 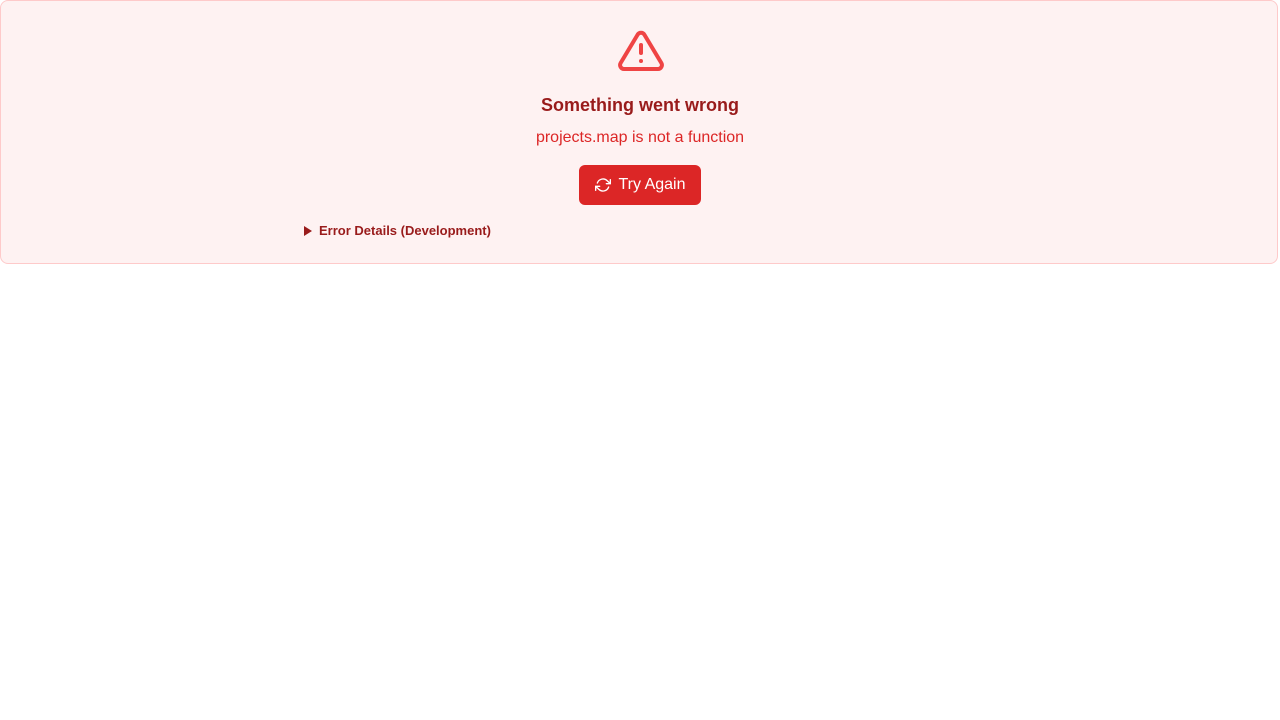 I want to click on try-again-button: Try Again, so click(x=640, y=185).